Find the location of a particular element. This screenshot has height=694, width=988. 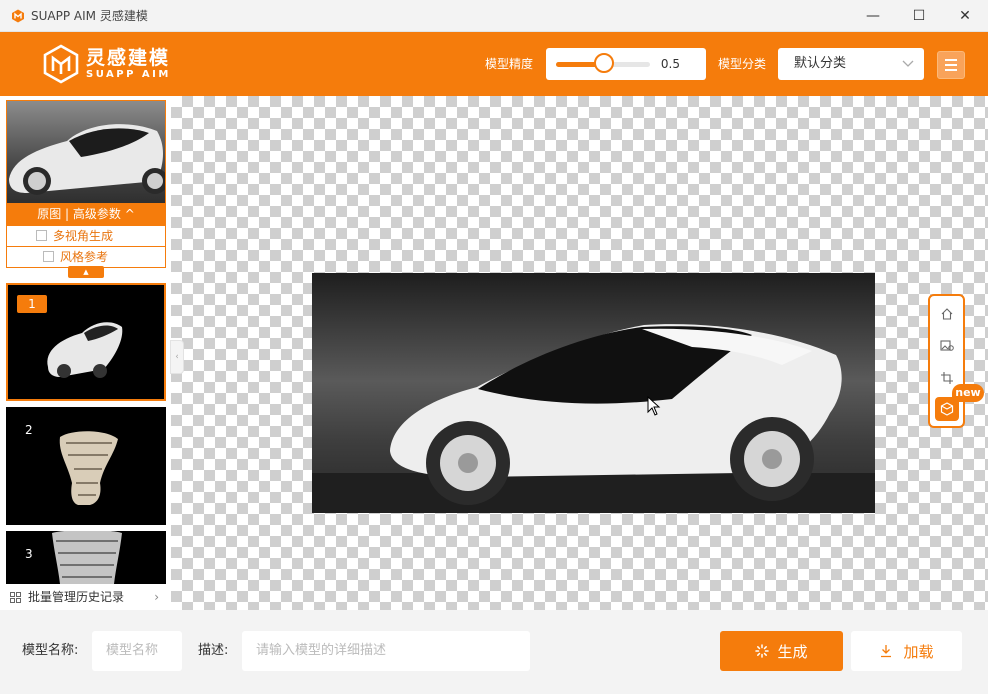

category-selected-value: 默认分类 is located at coordinates (820, 63).